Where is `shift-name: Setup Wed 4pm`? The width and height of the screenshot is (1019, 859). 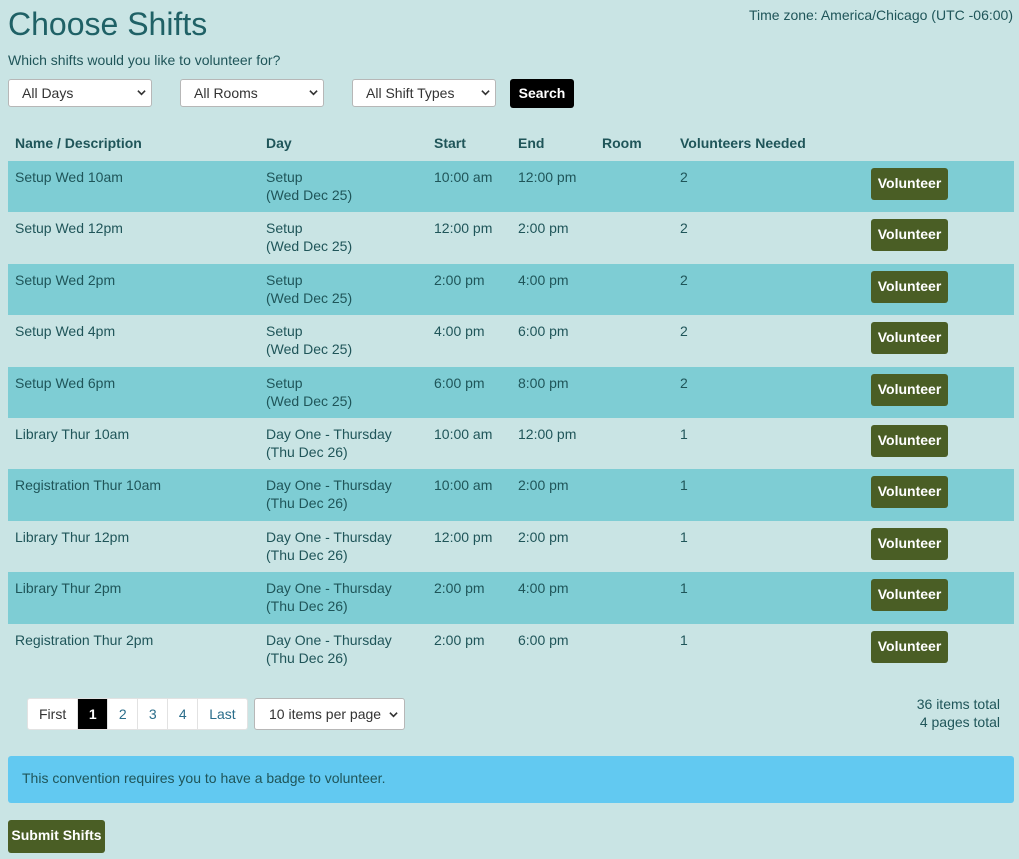 shift-name: Setup Wed 4pm is located at coordinates (65, 331).